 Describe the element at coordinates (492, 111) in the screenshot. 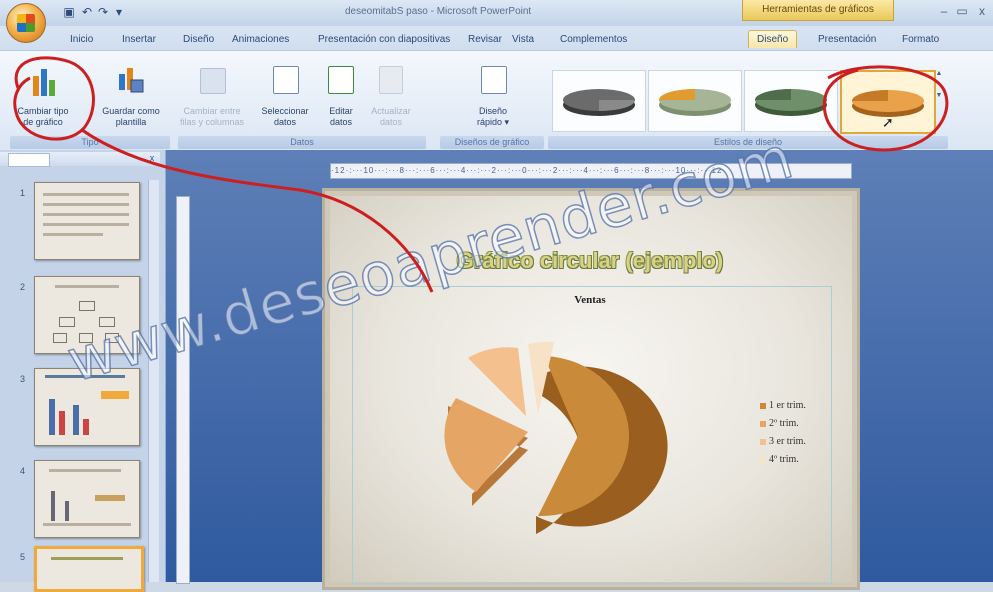

I see `quick-layout-label-1: Diseño` at that location.